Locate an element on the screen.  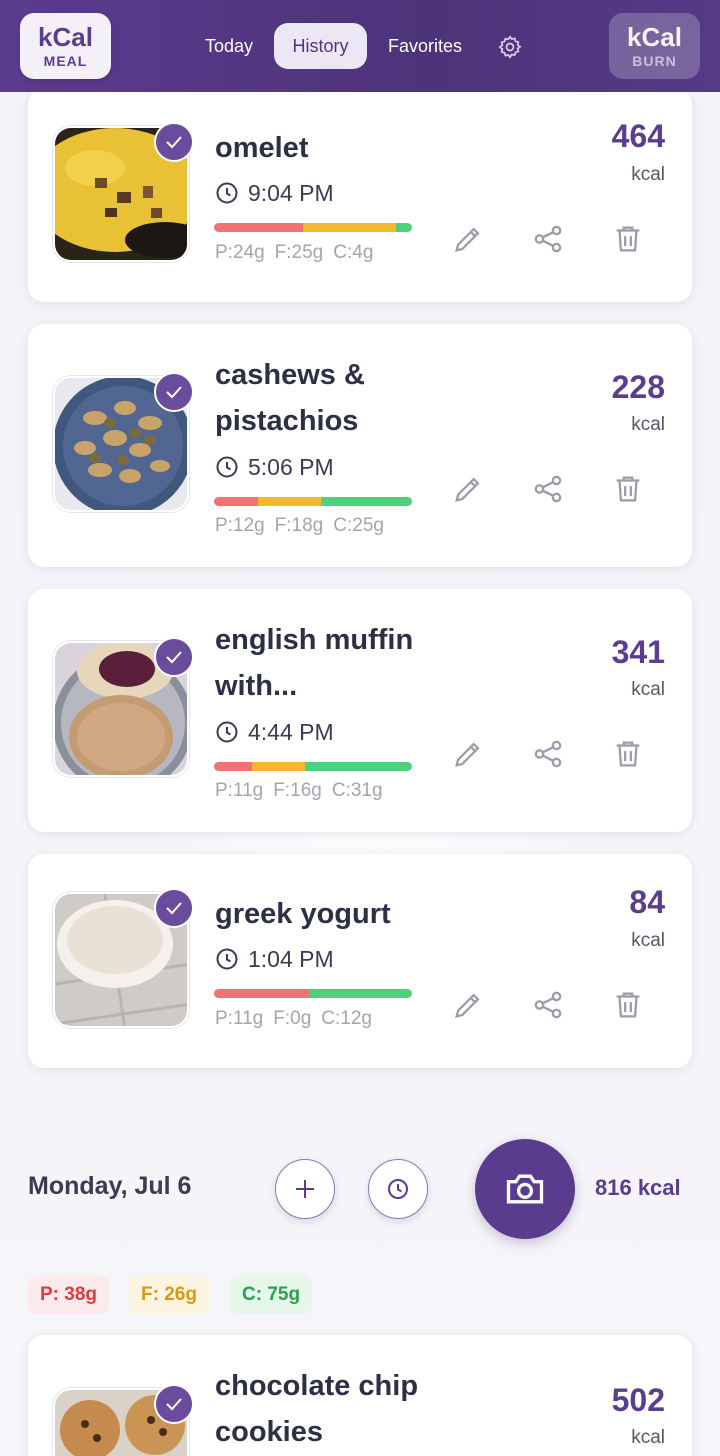
meal-time: 9:04 PM is located at coordinates (274, 193).